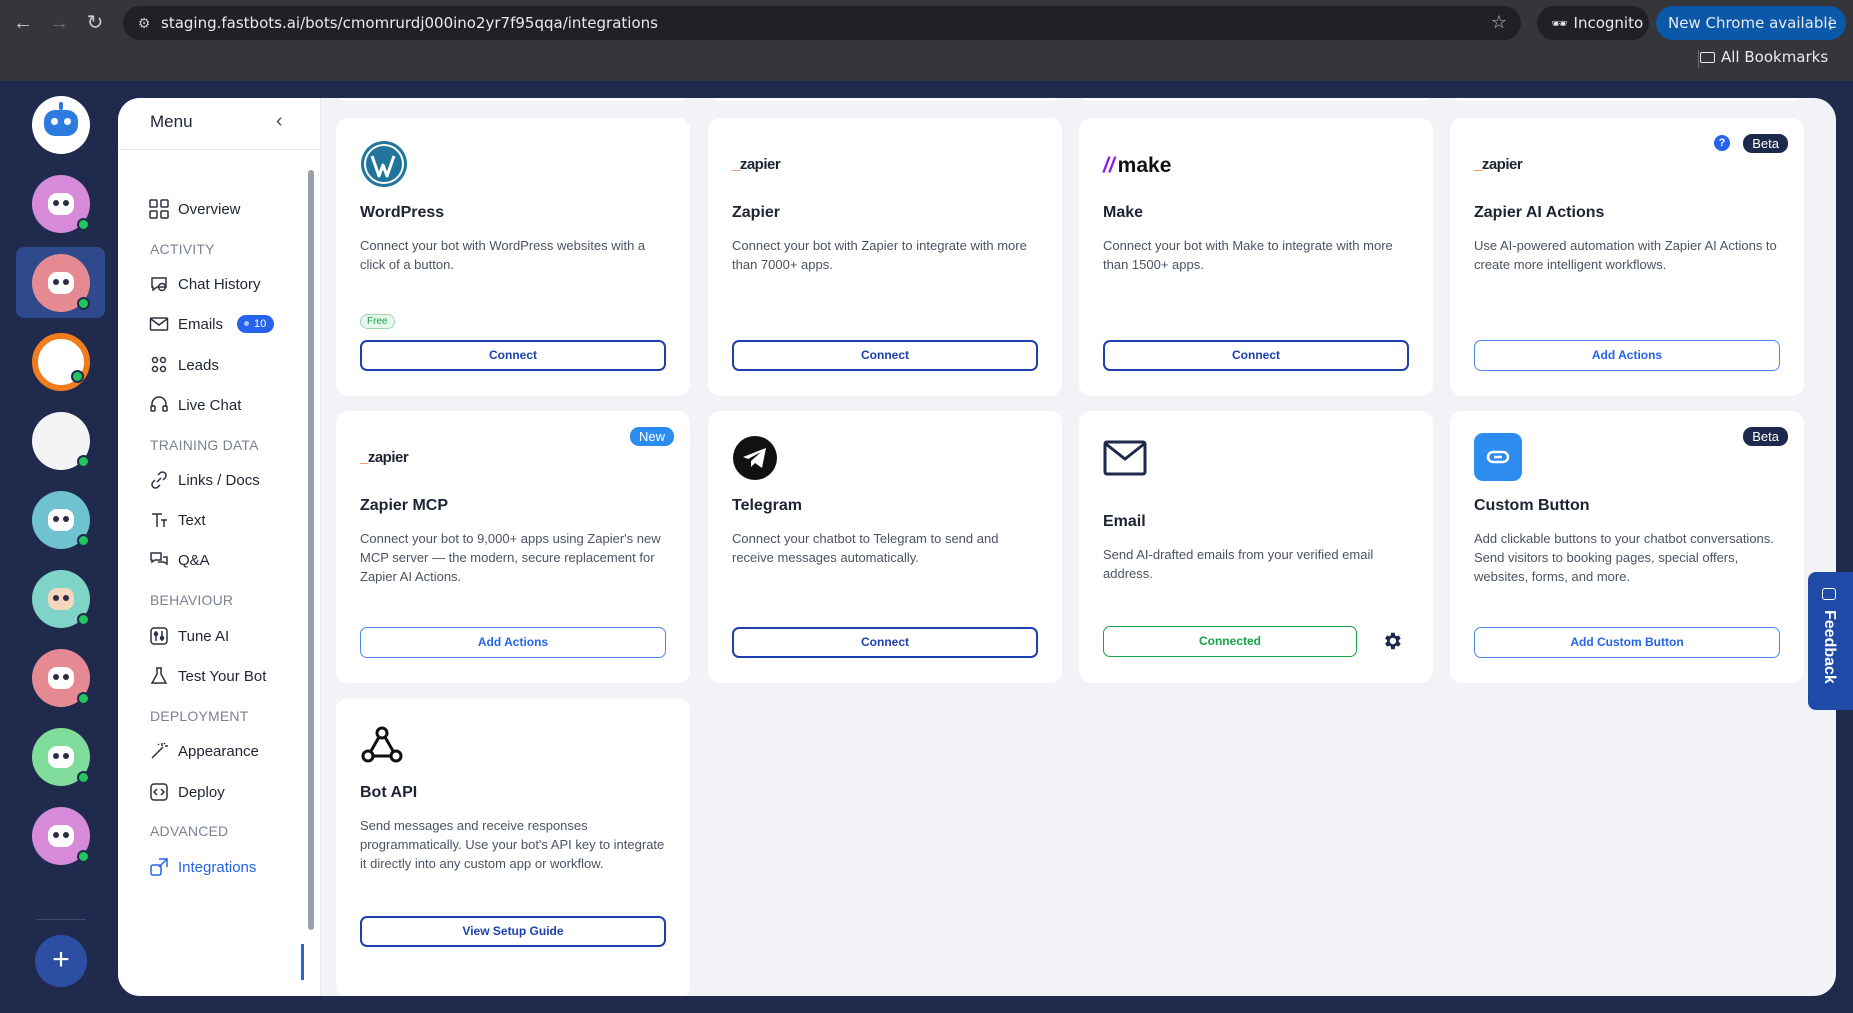 The height and width of the screenshot is (1013, 1853). Describe the element at coordinates (1830, 641) in the screenshot. I see `feedback-tab: Feedback` at that location.